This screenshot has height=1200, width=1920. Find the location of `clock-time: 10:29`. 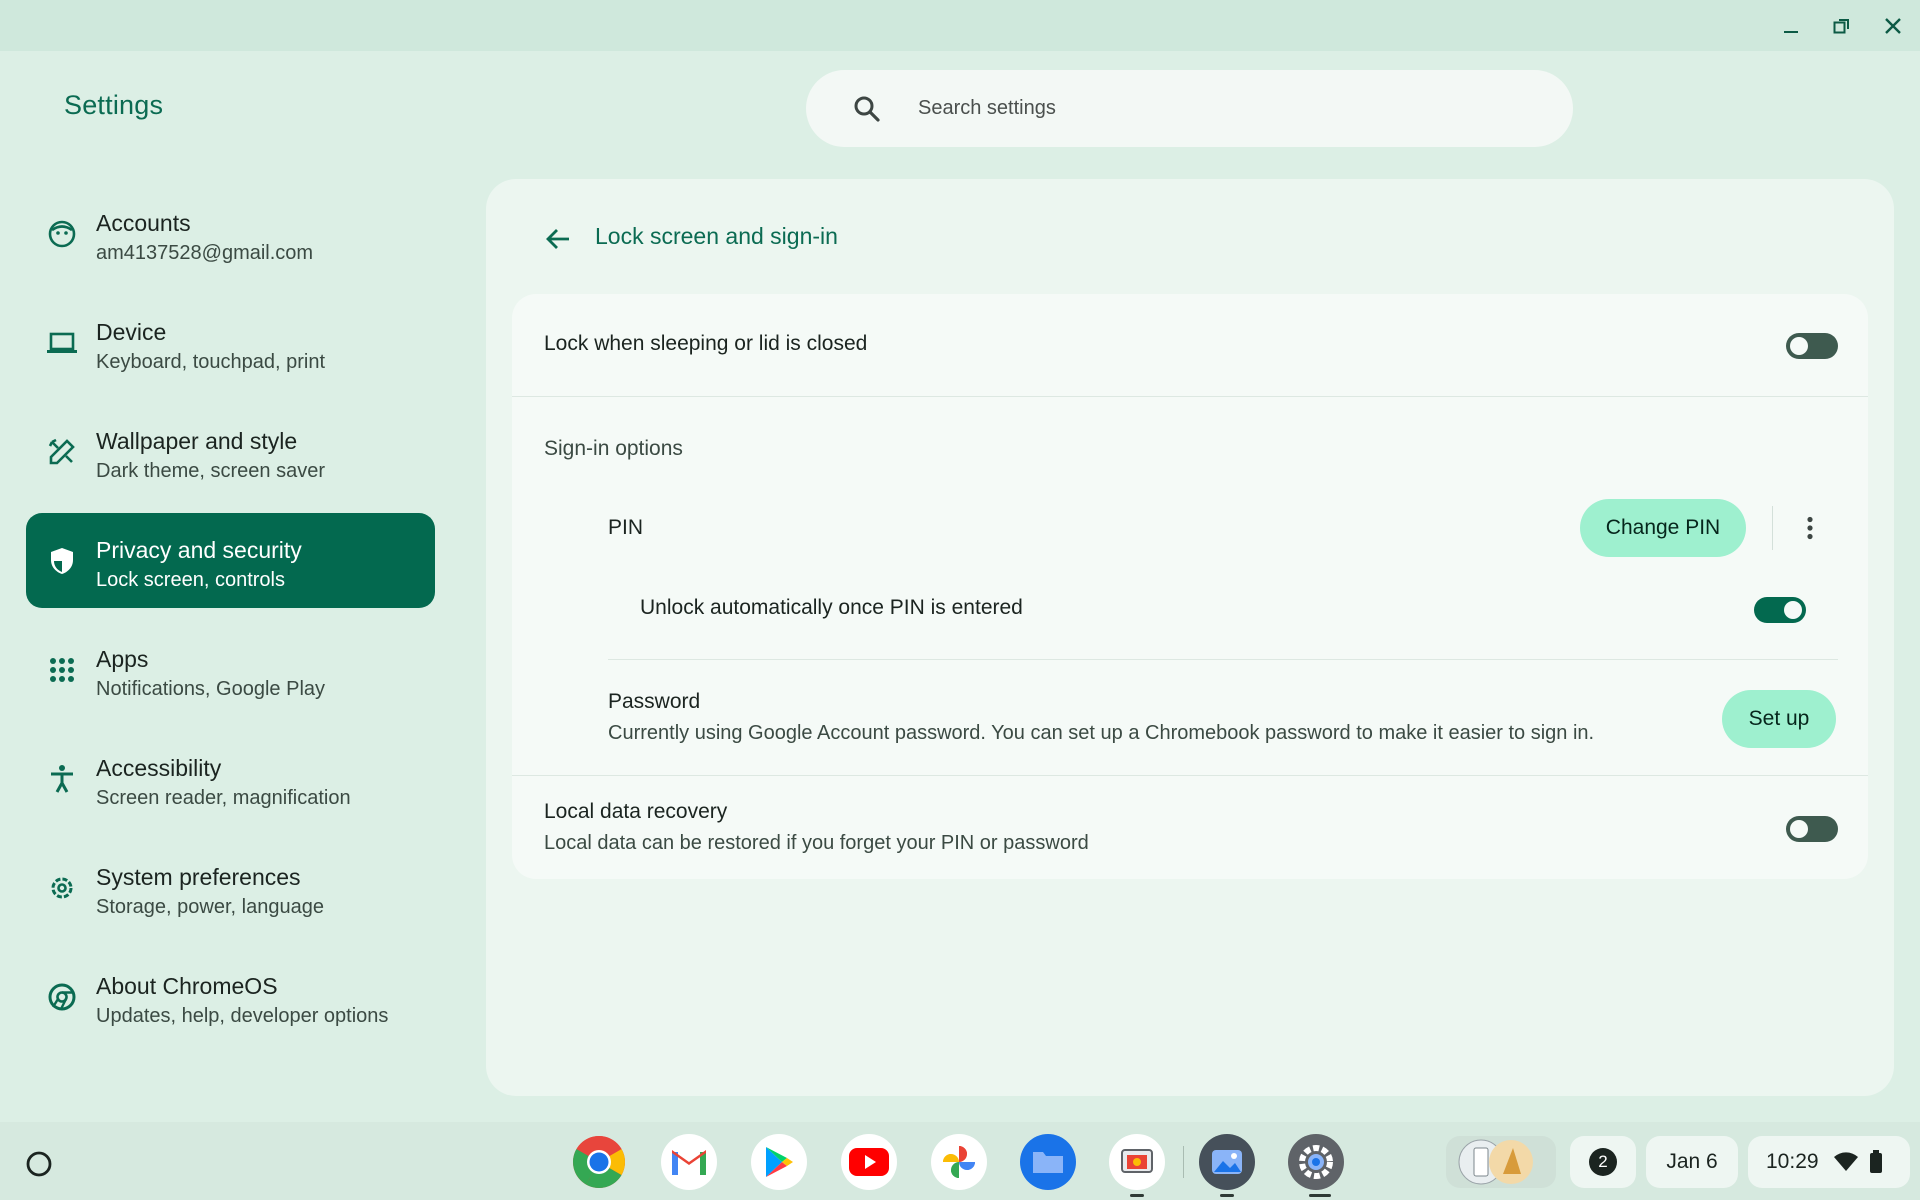

clock-time: 10:29 is located at coordinates (1792, 1161).